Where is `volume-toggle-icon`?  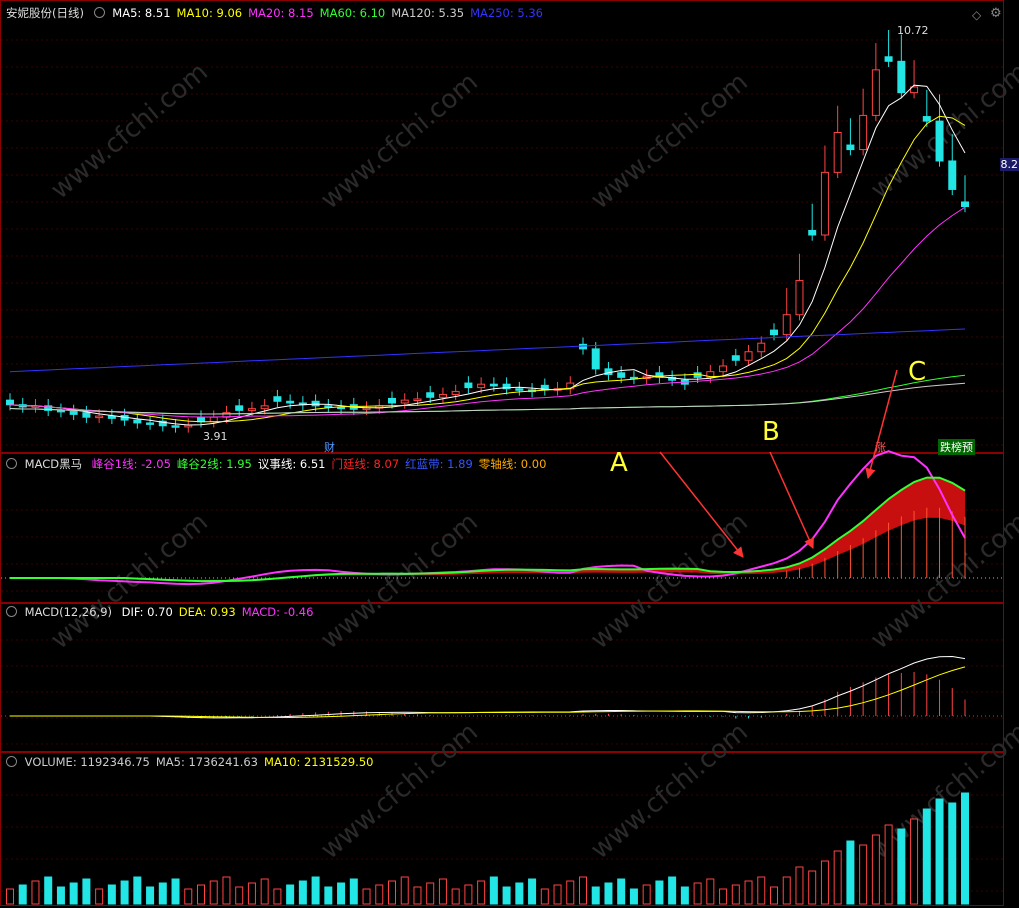 volume-toggle-icon is located at coordinates (11, 761).